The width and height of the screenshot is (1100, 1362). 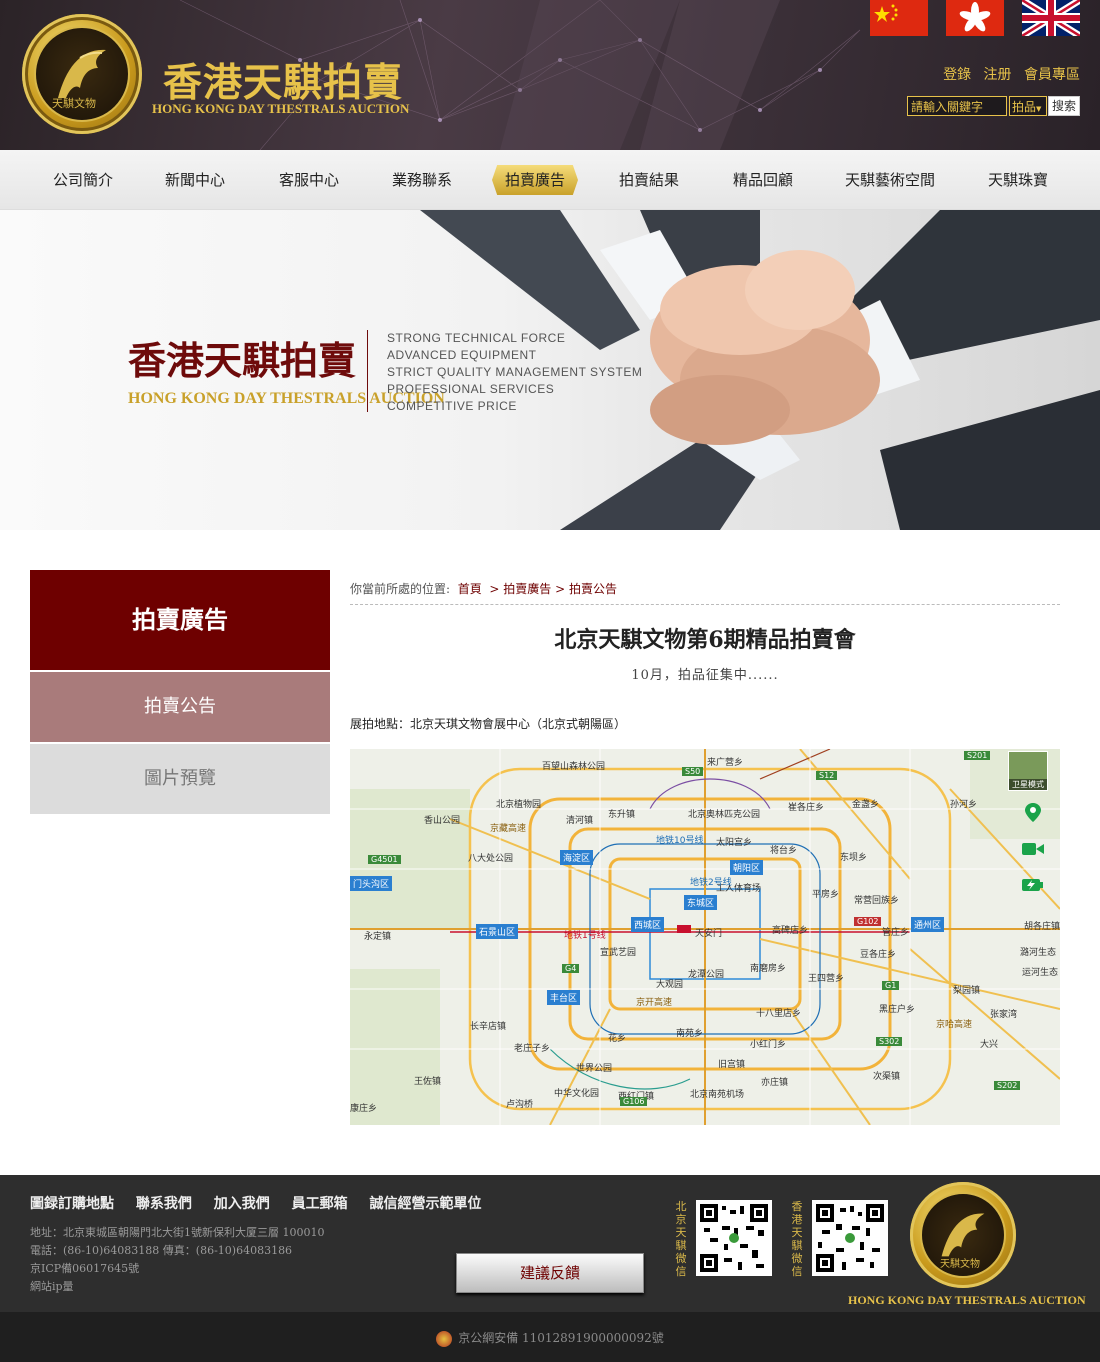 What do you see at coordinates (452, 406) in the screenshot?
I see `banner-line: COMPETITIVE PRICE` at bounding box center [452, 406].